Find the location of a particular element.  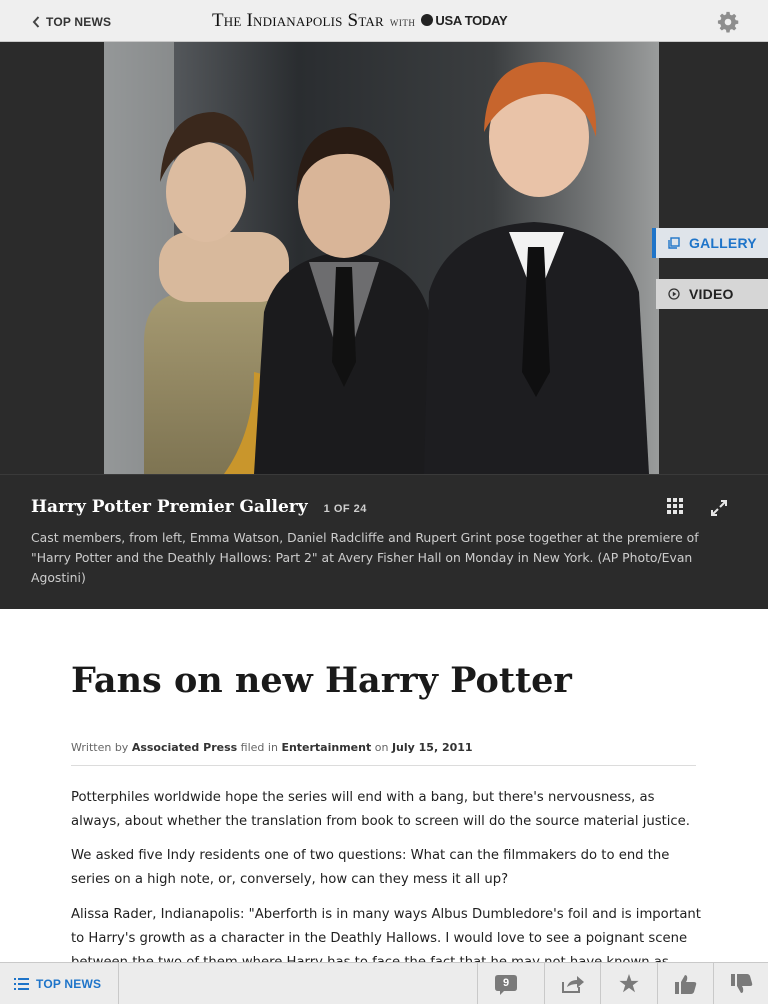

share-button is located at coordinates (572, 983).